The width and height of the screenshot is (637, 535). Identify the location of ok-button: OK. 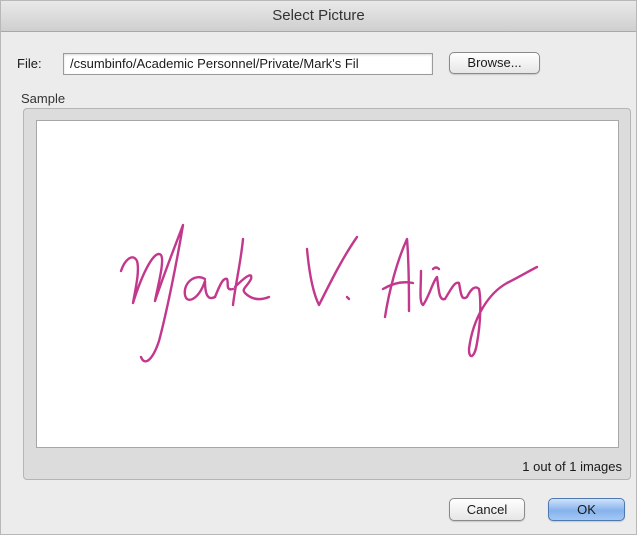
(586, 509).